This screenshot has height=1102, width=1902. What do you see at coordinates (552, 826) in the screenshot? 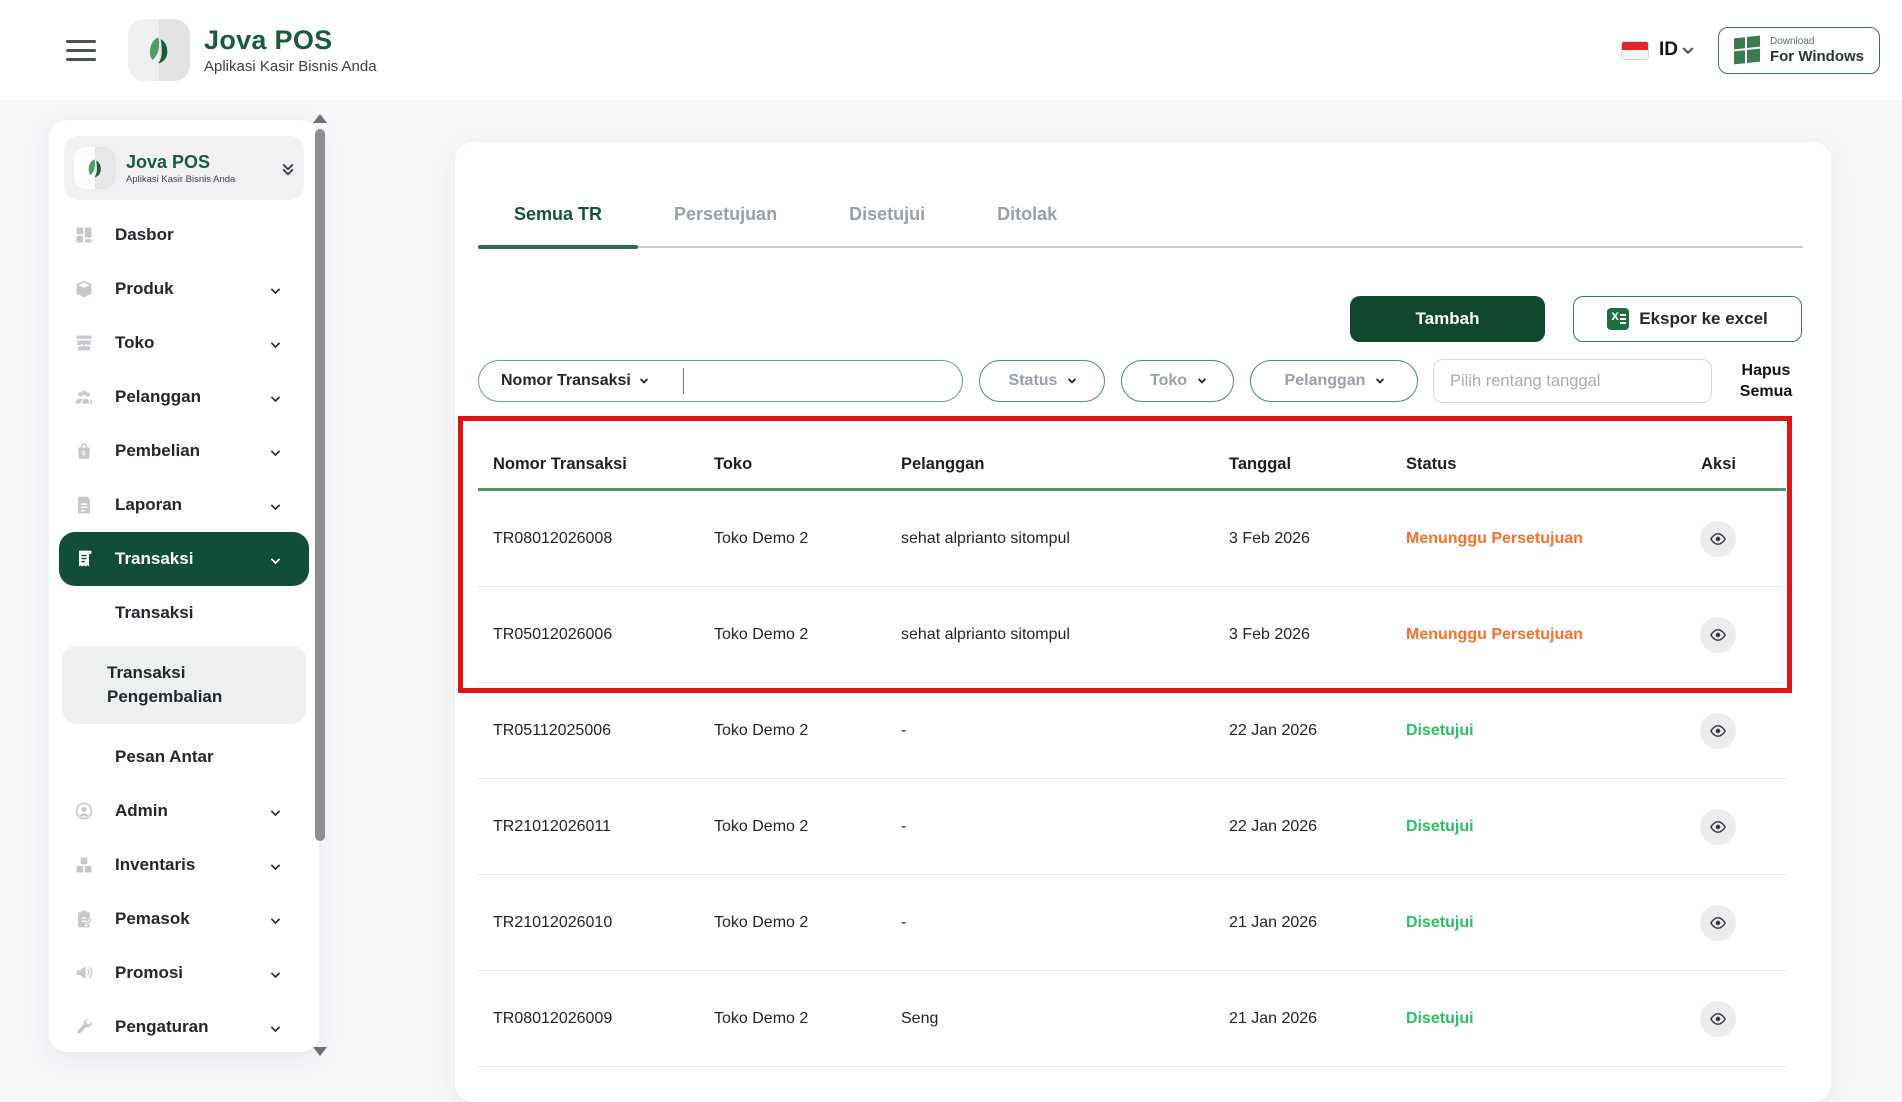
I see `cell-nomor: TR21012026011` at bounding box center [552, 826].